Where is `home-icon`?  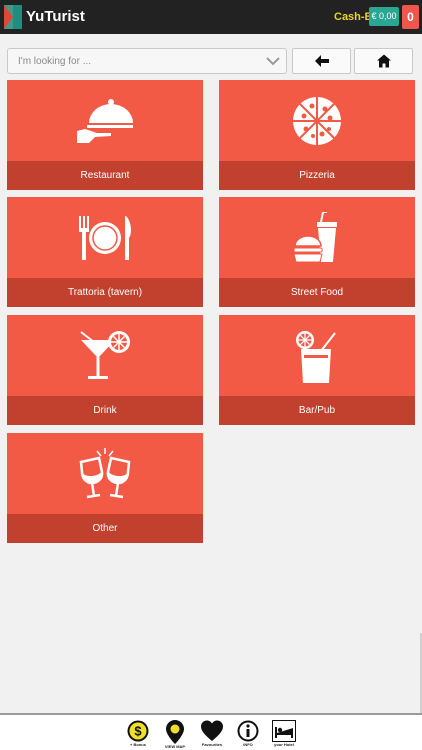 home-icon is located at coordinates (383, 61).